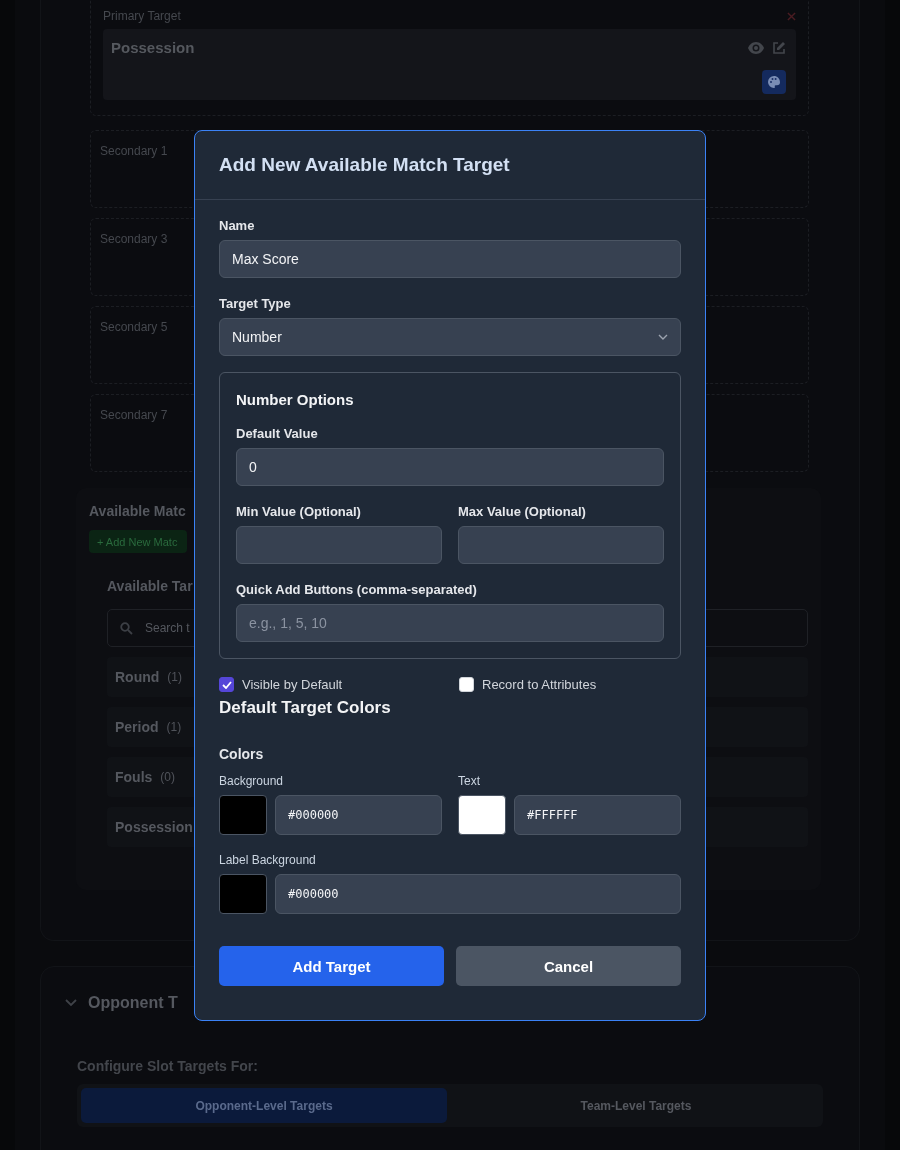 Image resolution: width=900 pixels, height=1150 pixels. Describe the element at coordinates (167, 777) in the screenshot. I see `target-count: (0)` at that location.